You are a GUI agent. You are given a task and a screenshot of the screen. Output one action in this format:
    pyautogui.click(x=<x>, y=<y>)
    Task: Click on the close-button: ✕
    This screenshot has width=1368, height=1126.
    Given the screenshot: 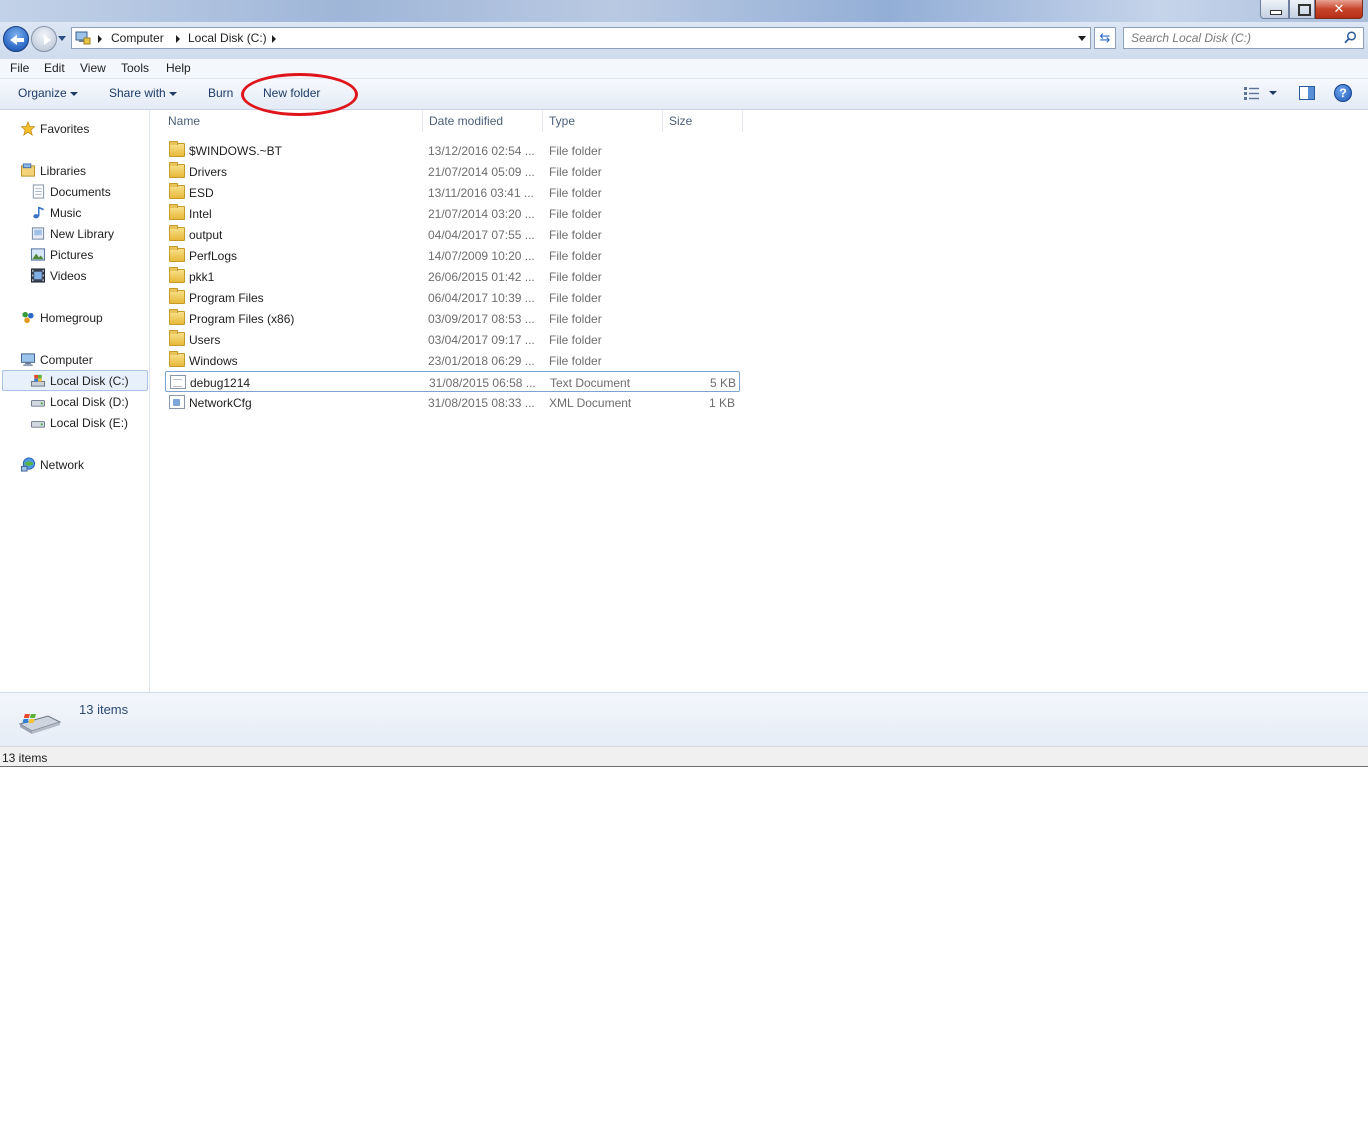 What is the action you would take?
    pyautogui.click(x=1339, y=9)
    